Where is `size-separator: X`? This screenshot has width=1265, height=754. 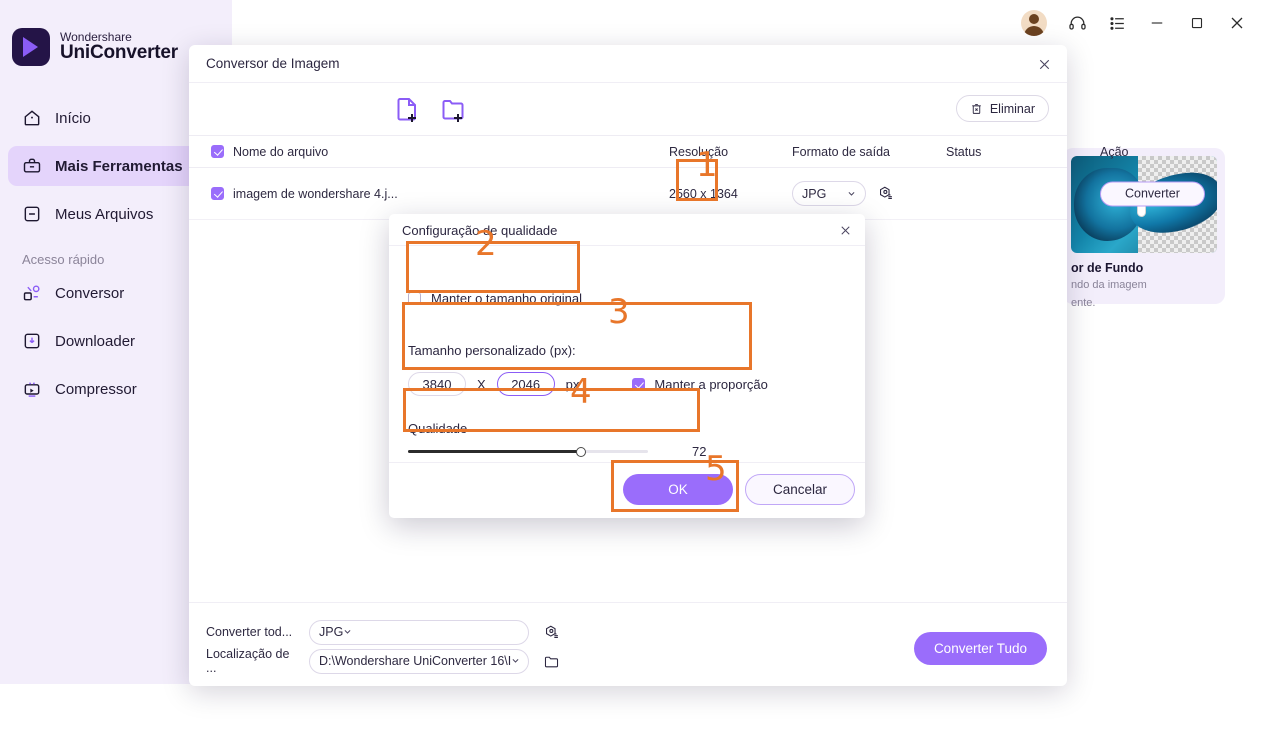
size-separator: X is located at coordinates (481, 384).